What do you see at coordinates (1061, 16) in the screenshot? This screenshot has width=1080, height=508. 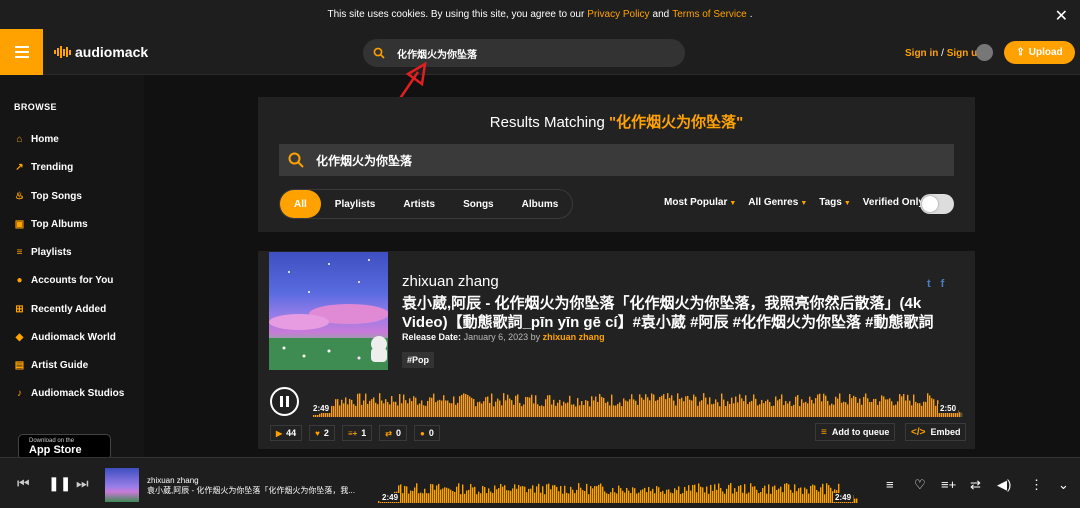 I see `close-icon: ✕` at bounding box center [1061, 16].